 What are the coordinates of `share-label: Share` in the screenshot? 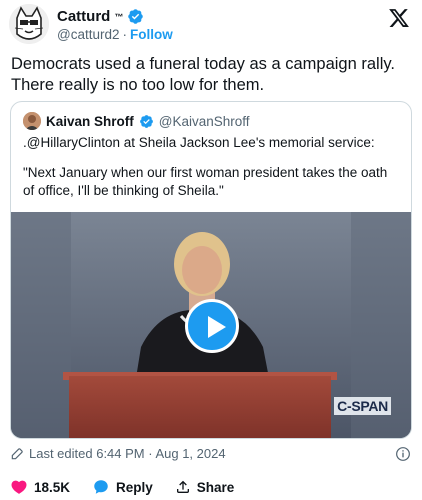 It's located at (215, 487).